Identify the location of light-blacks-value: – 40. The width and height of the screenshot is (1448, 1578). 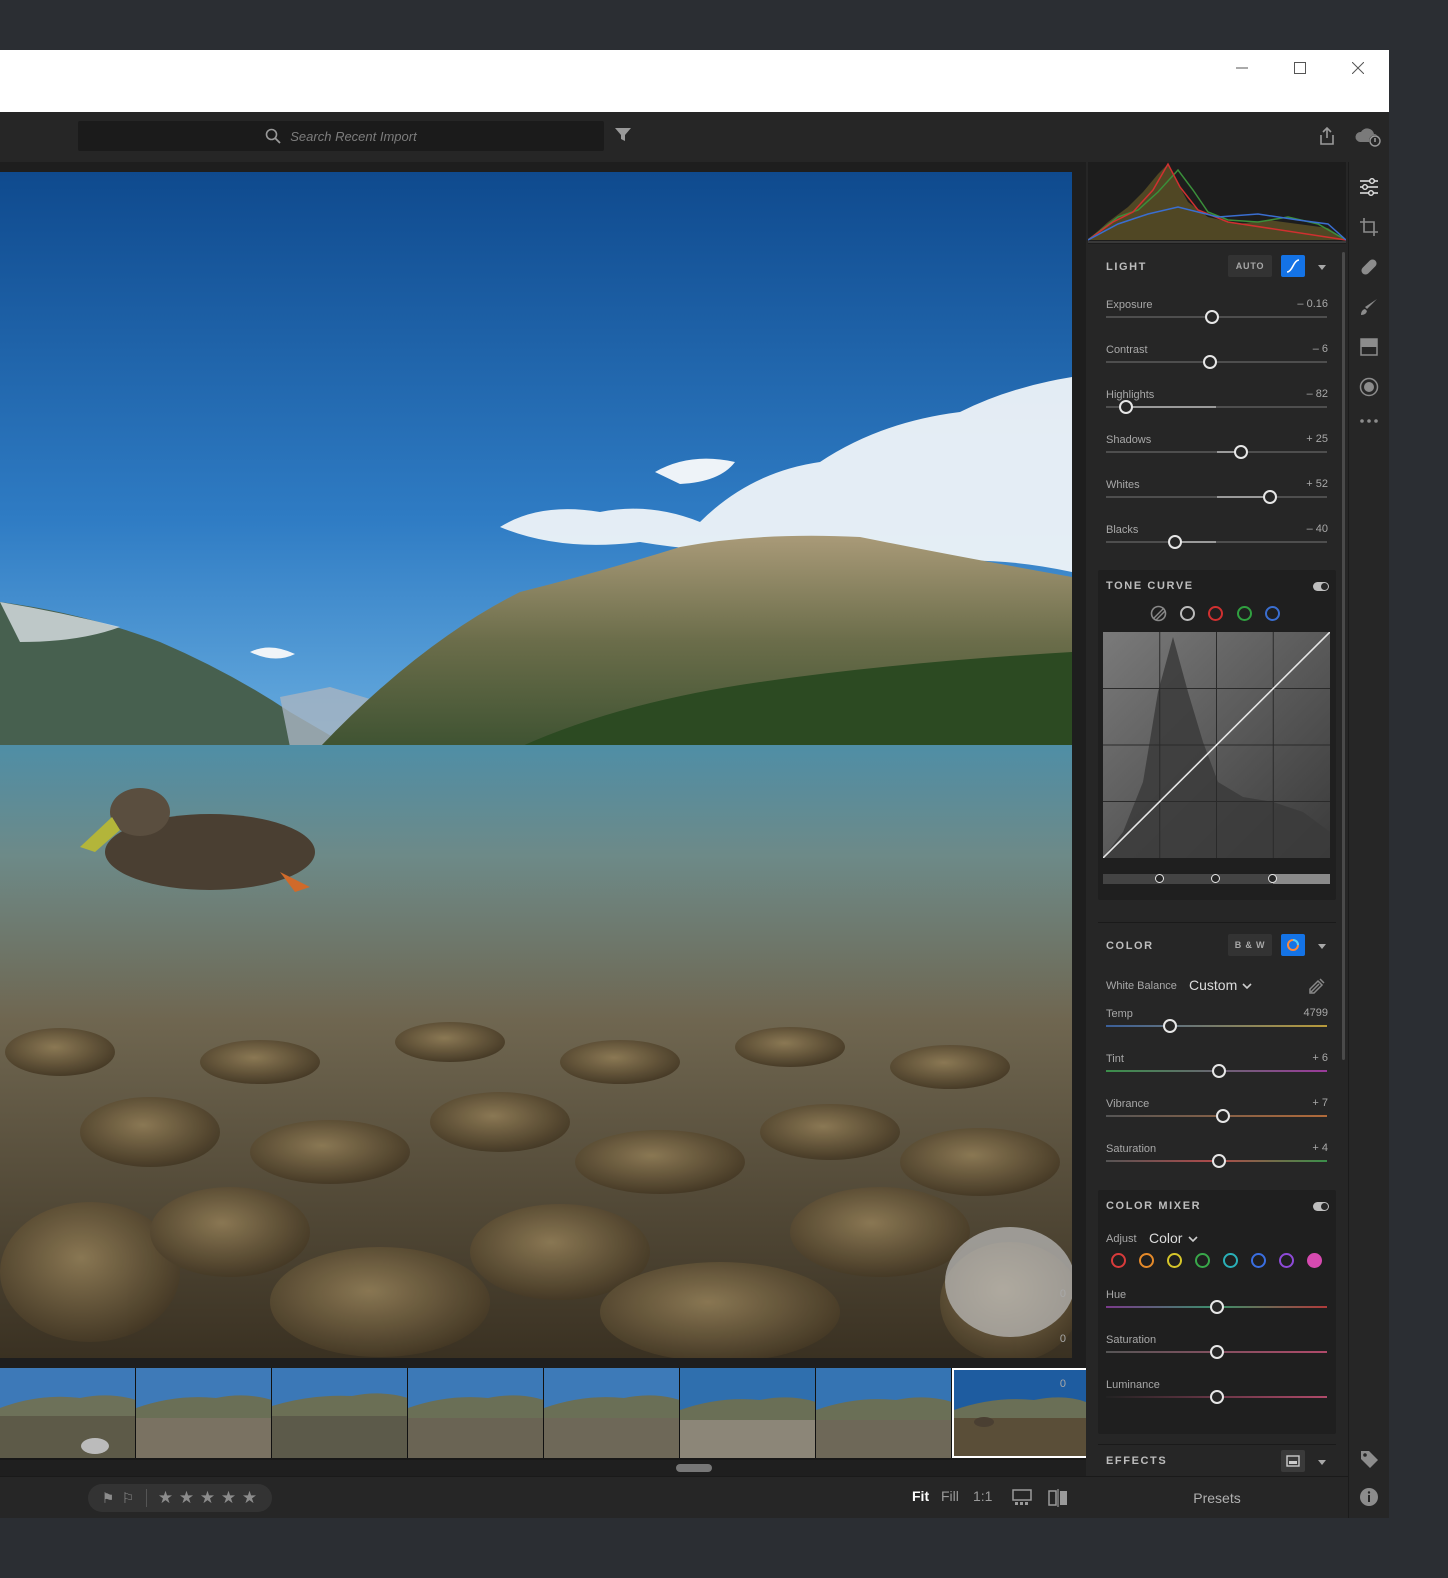
(1317, 529).